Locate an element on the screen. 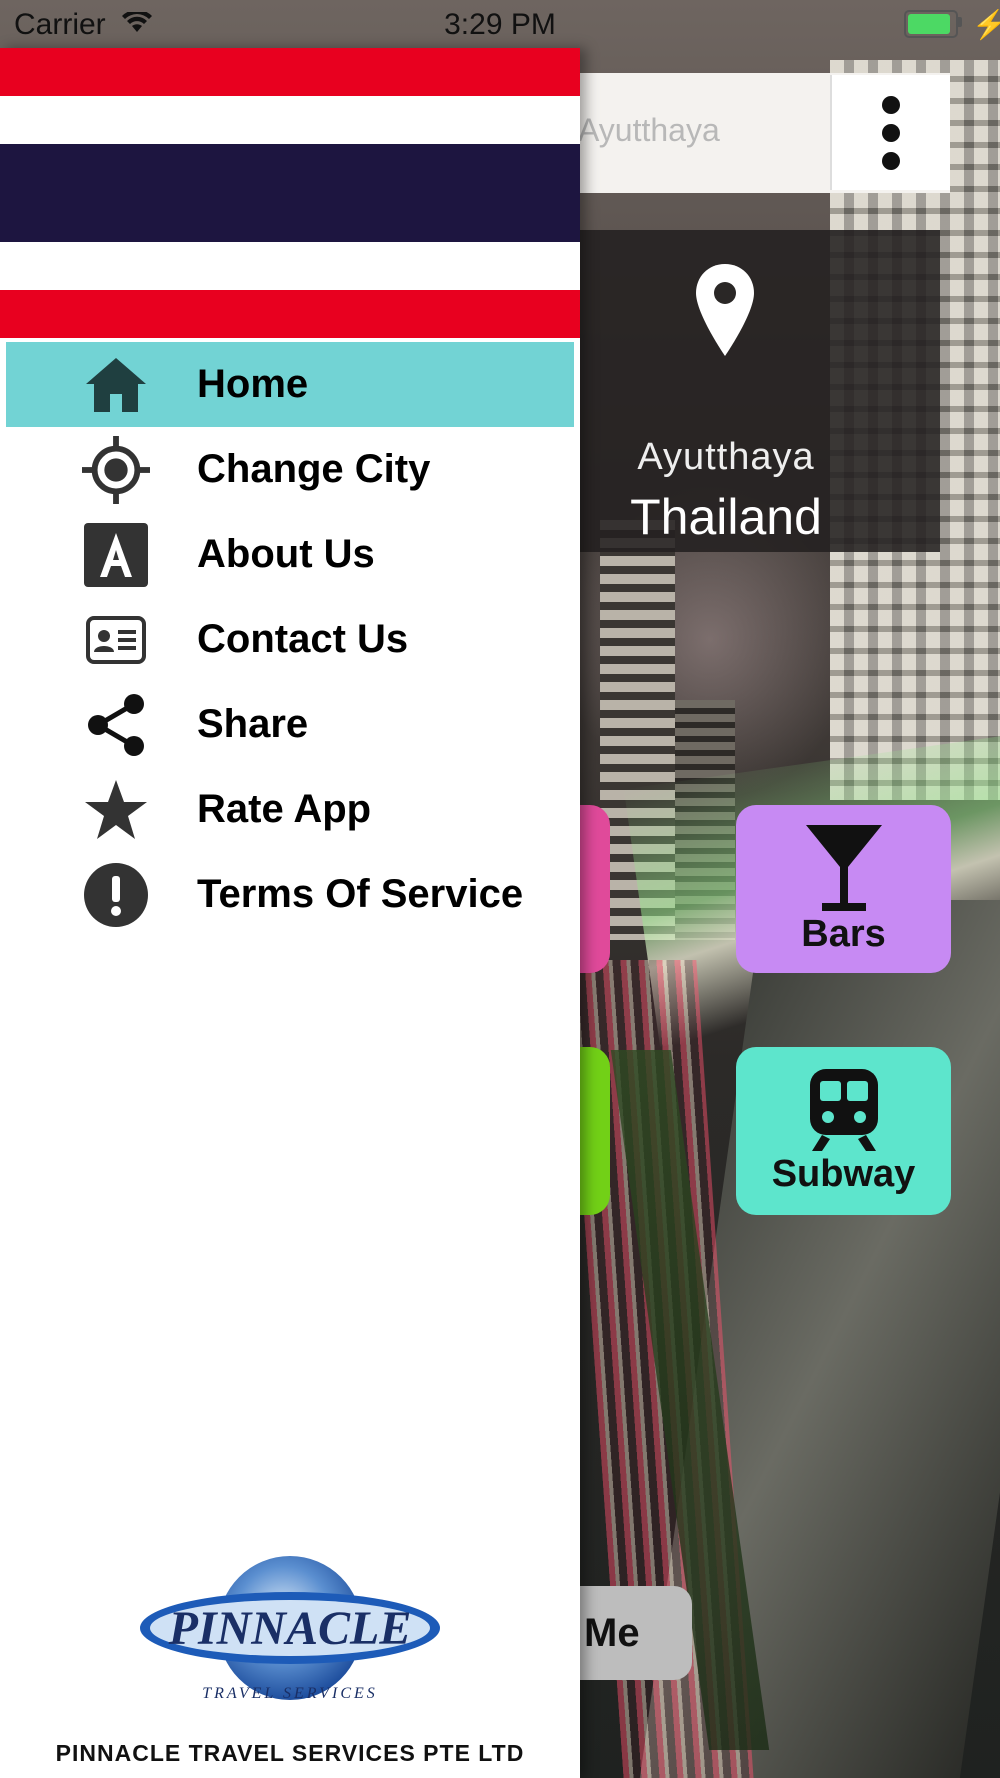  menu-item-label: About Us is located at coordinates (286, 554).